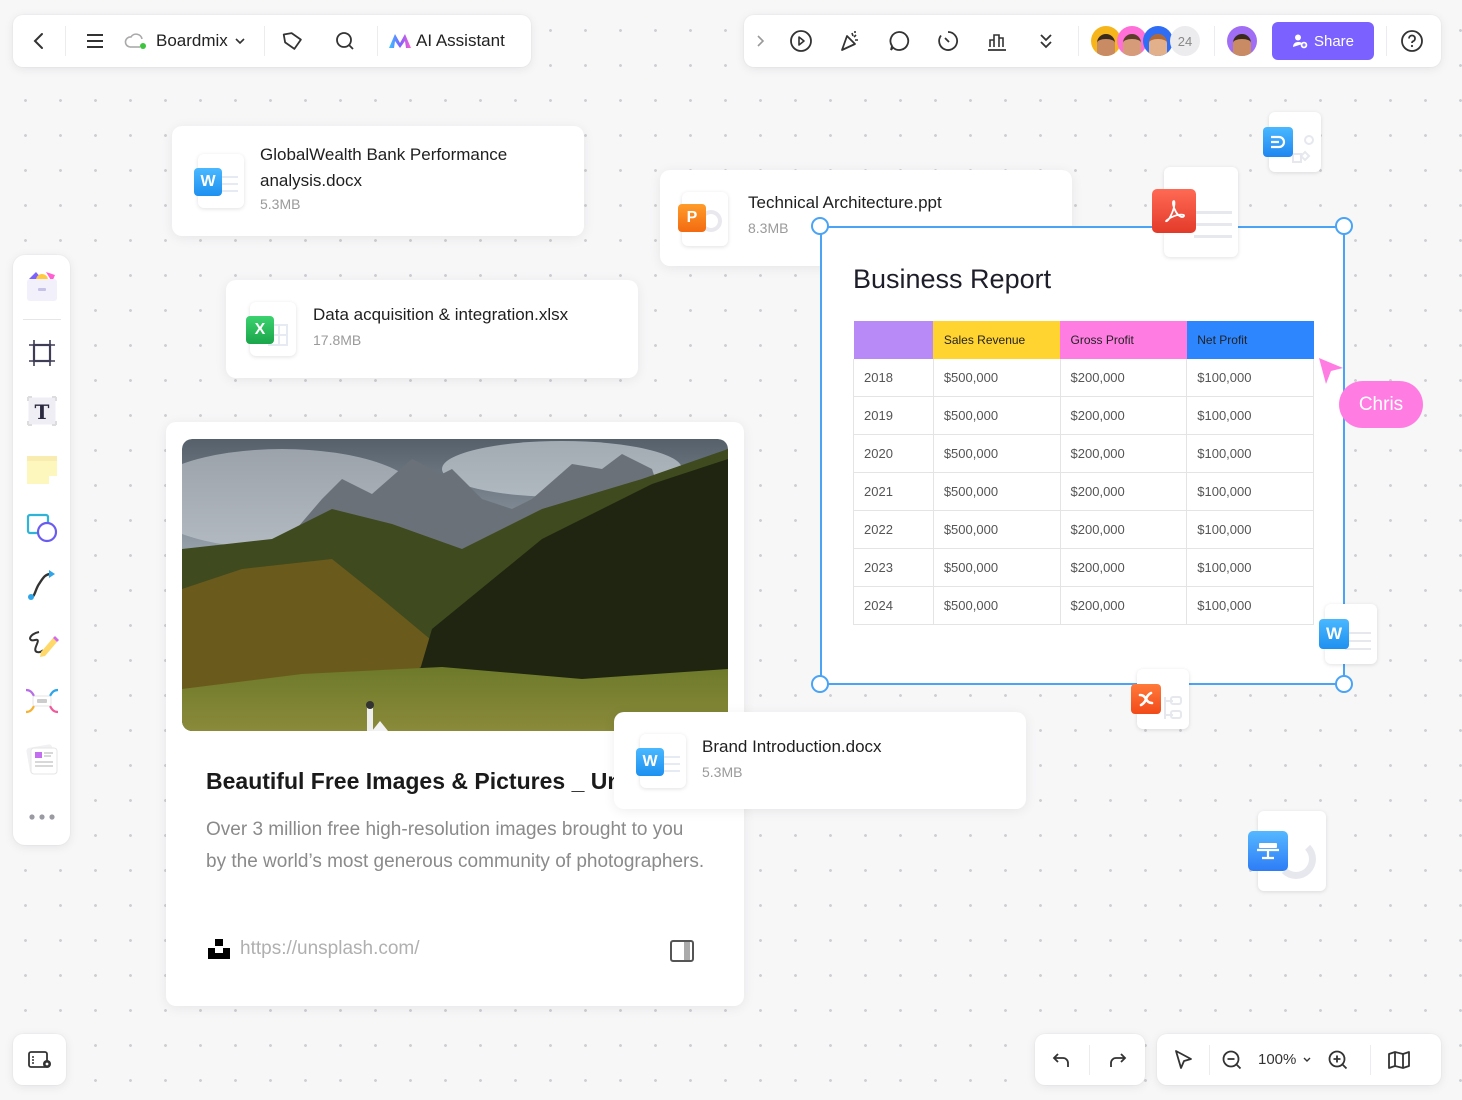 The image size is (1462, 1100). What do you see at coordinates (893, 567) in the screenshot?
I see `table-cell: 2023` at bounding box center [893, 567].